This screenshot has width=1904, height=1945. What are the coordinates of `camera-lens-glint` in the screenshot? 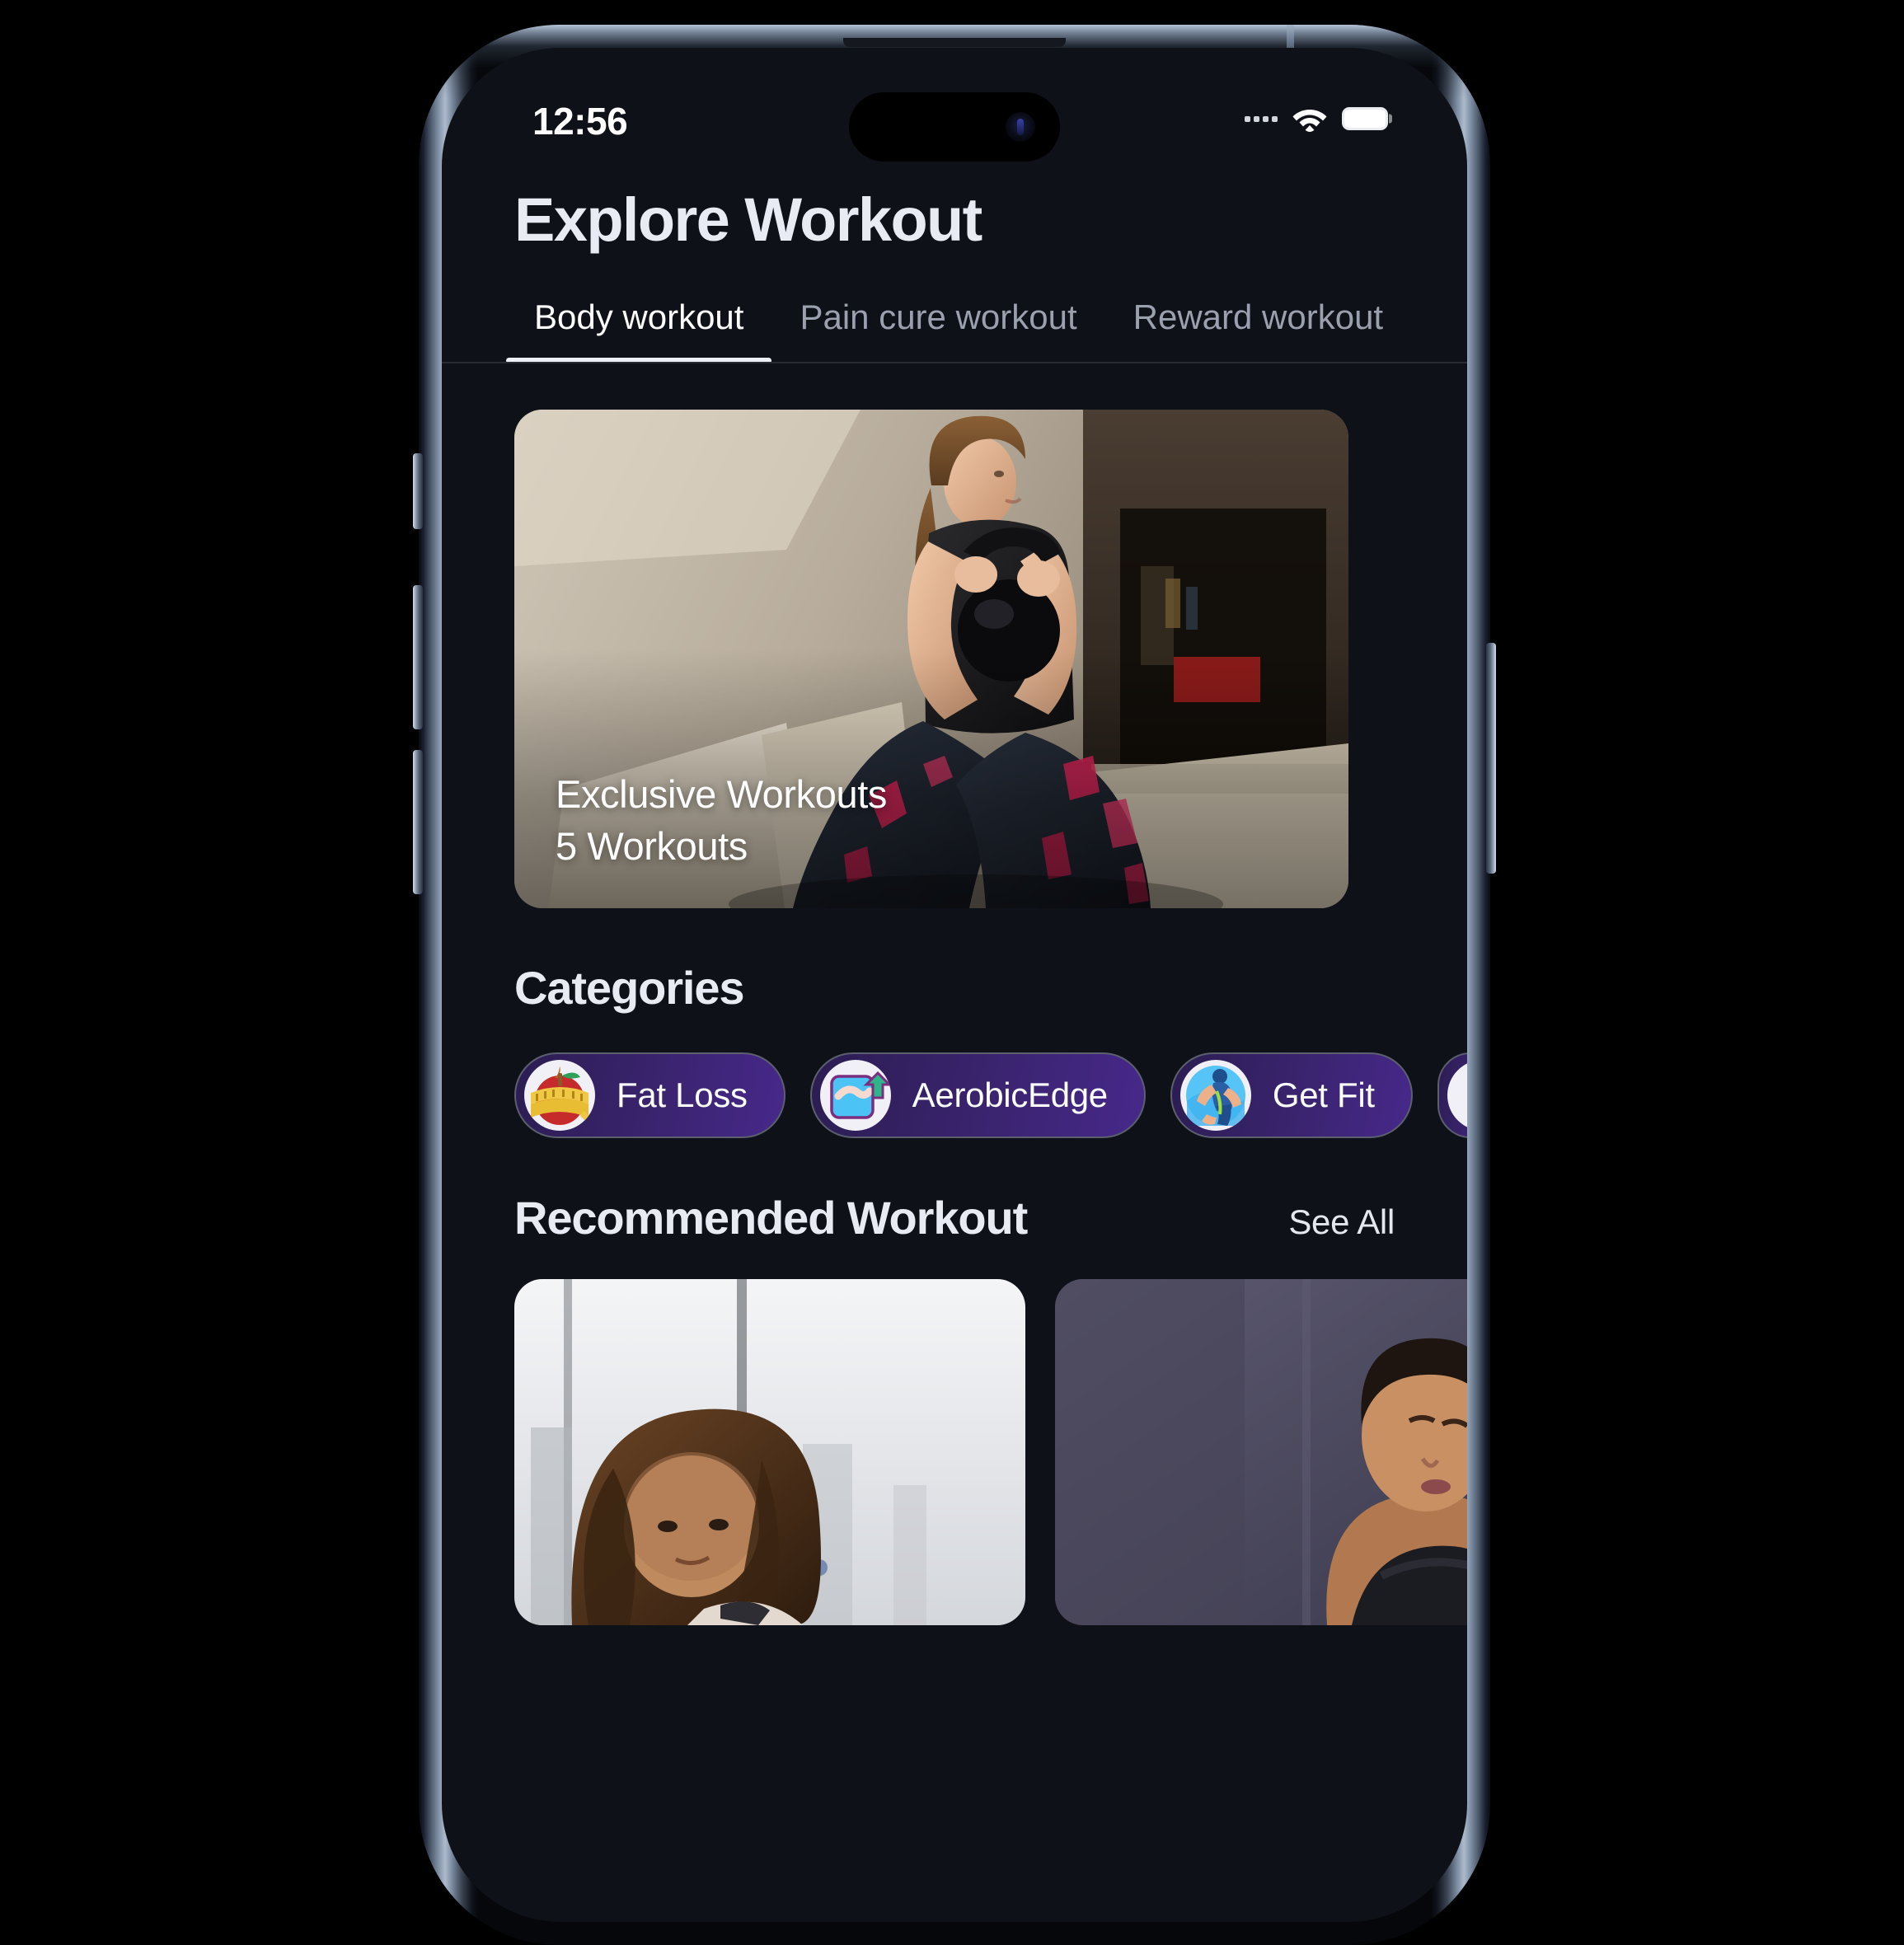 It's located at (1020, 127).